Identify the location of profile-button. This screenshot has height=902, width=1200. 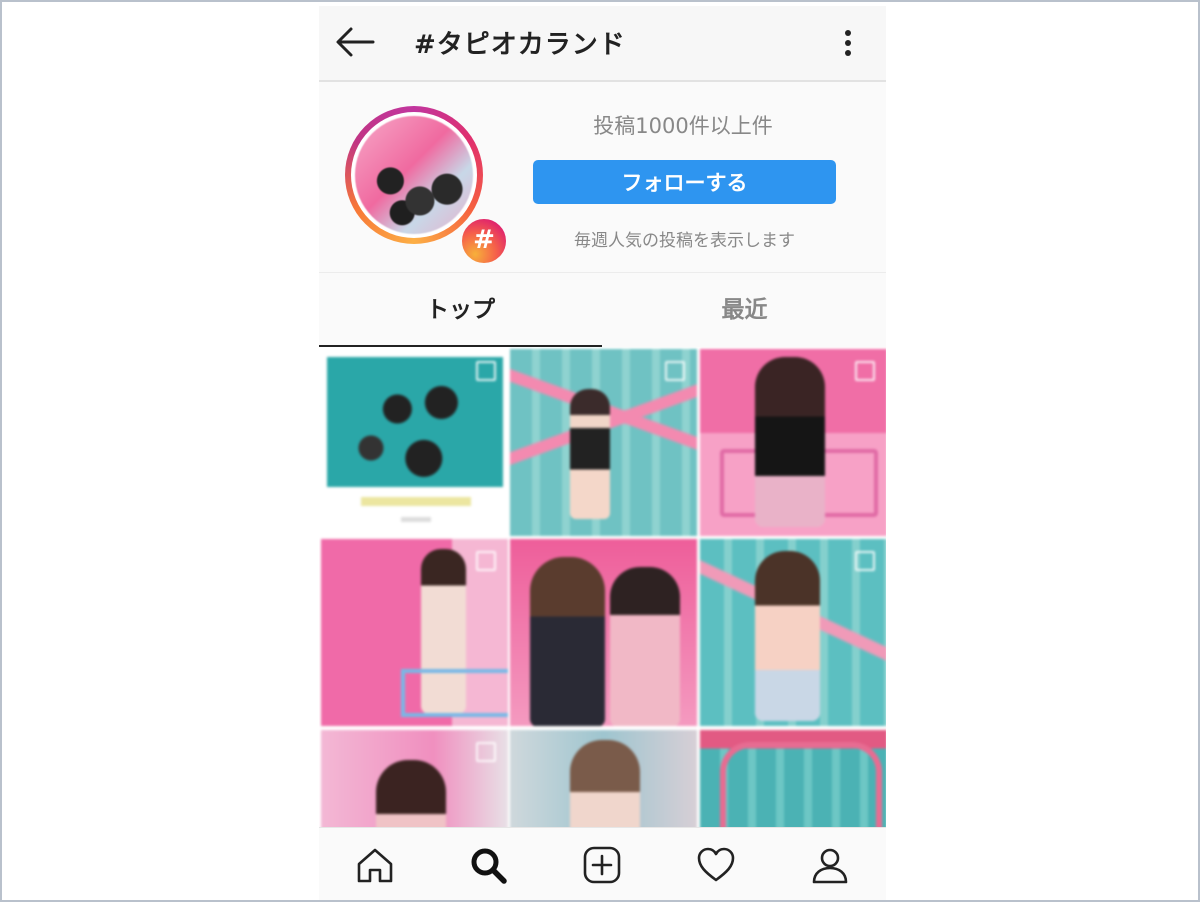
(830, 865).